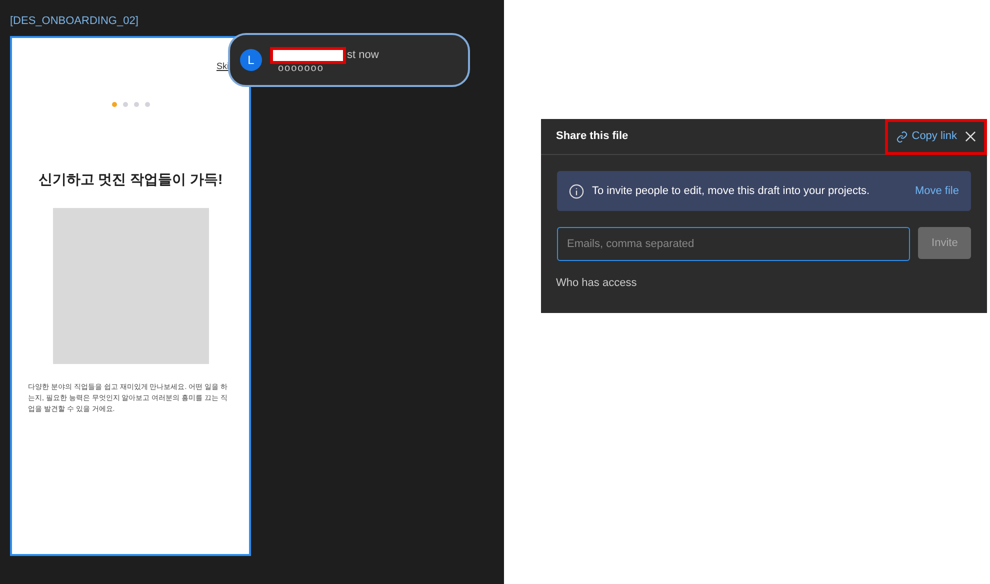 The image size is (990, 584). I want to click on dialog-title: Share this file, so click(592, 136).